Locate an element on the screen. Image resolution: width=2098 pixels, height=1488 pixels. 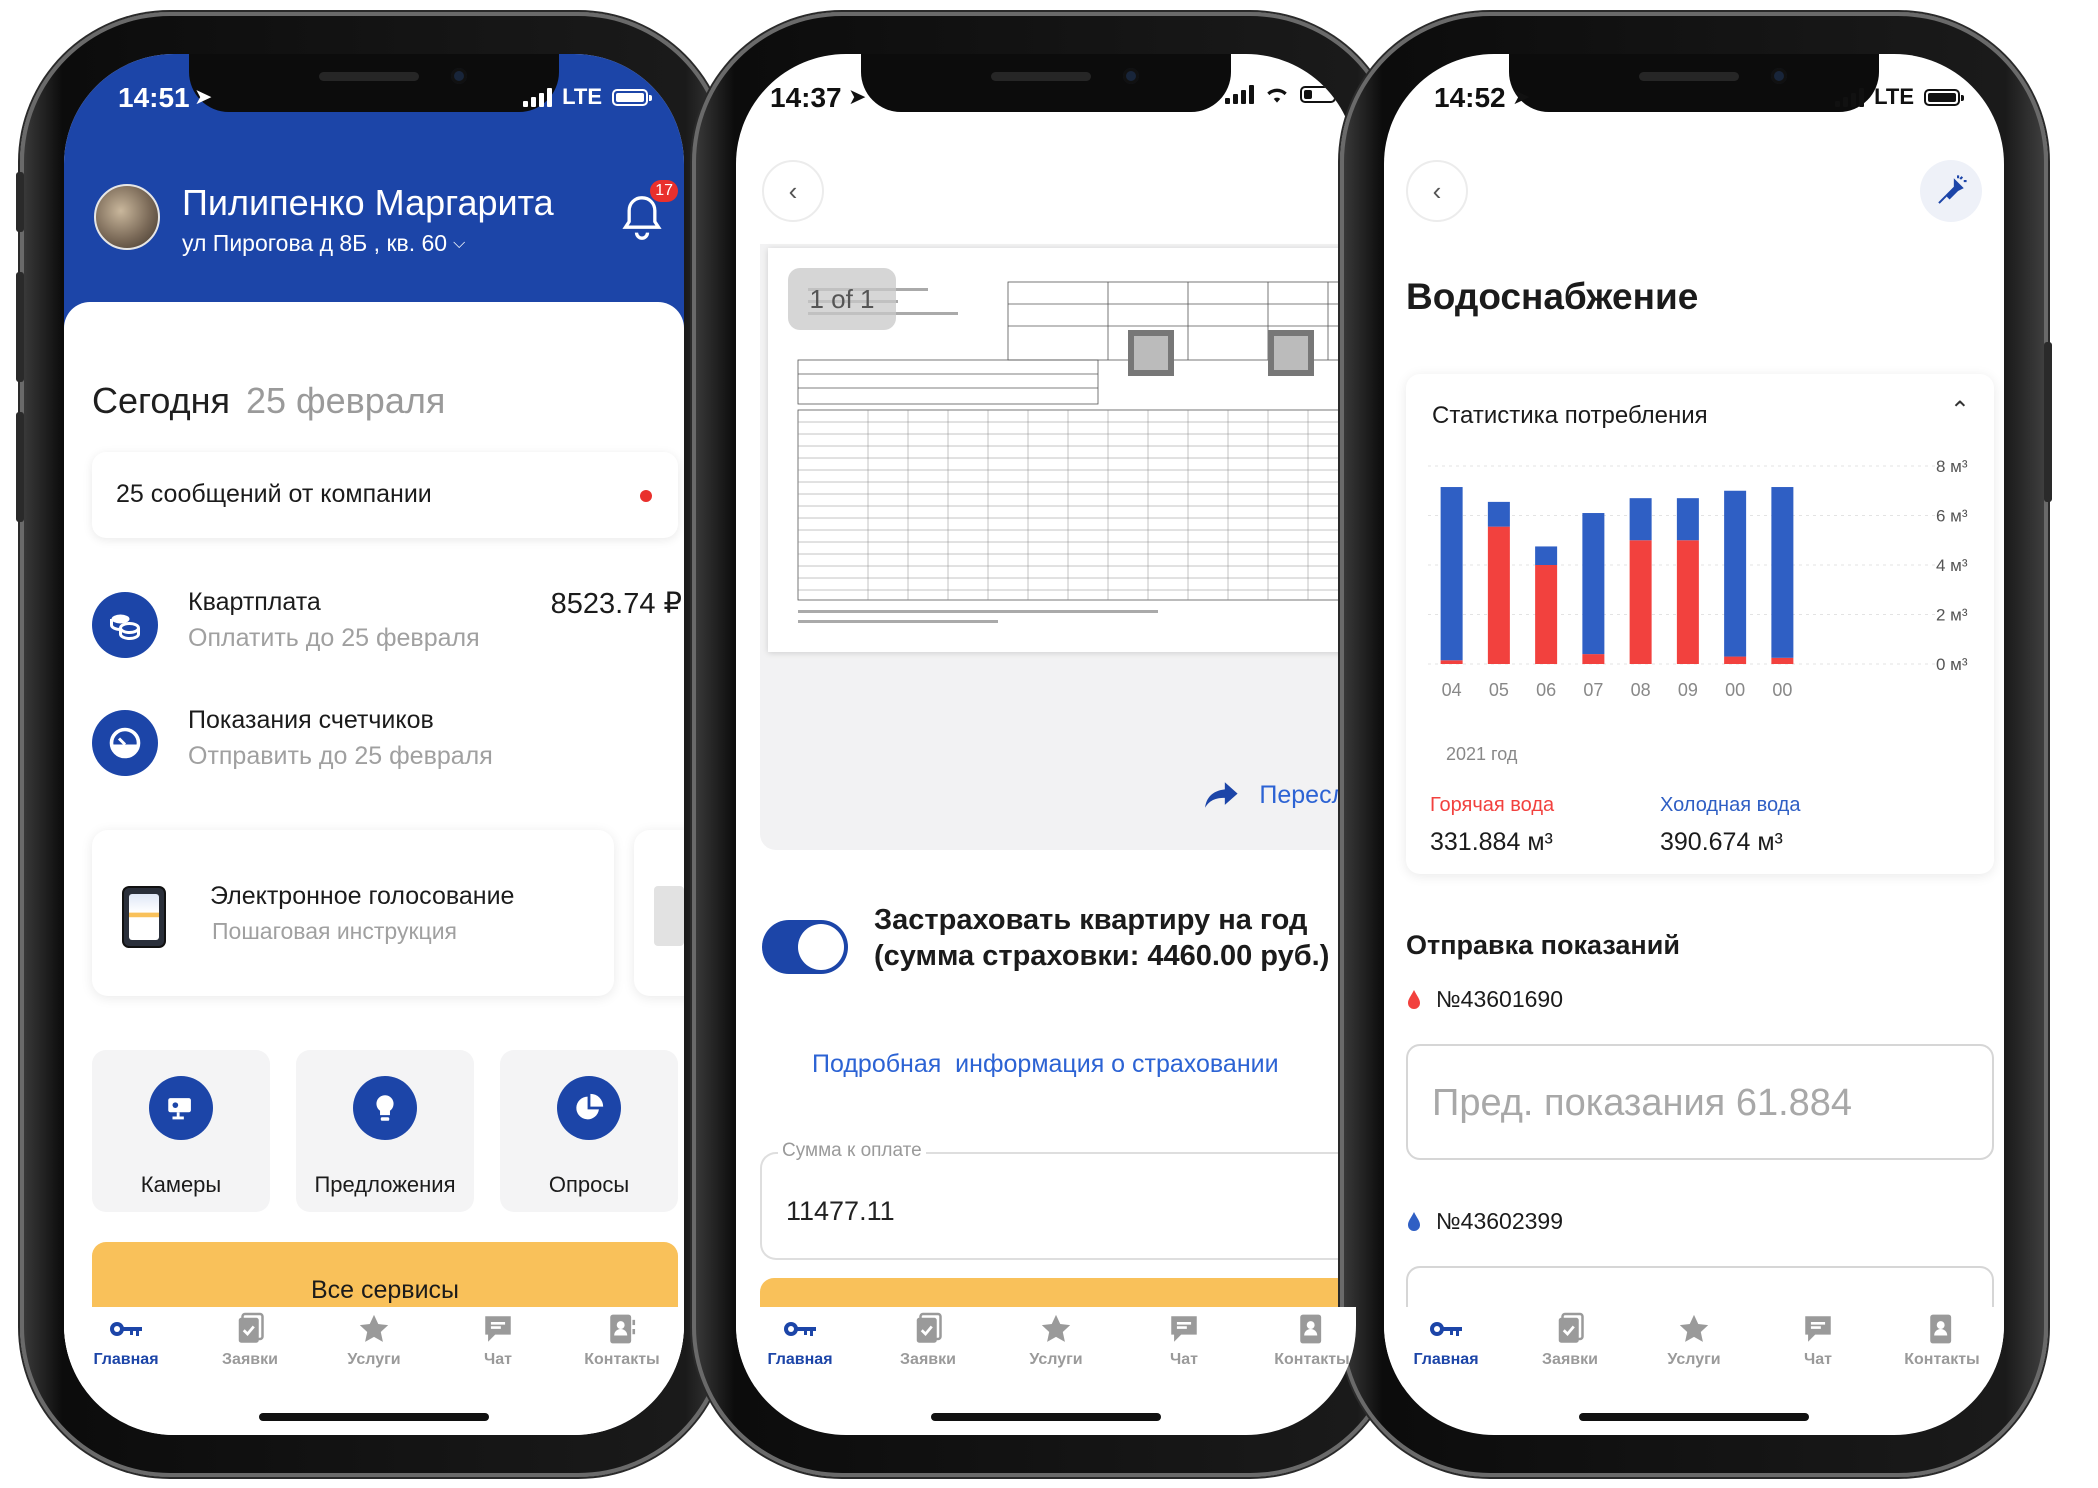
rent-title: Квартплата is located at coordinates (254, 602).